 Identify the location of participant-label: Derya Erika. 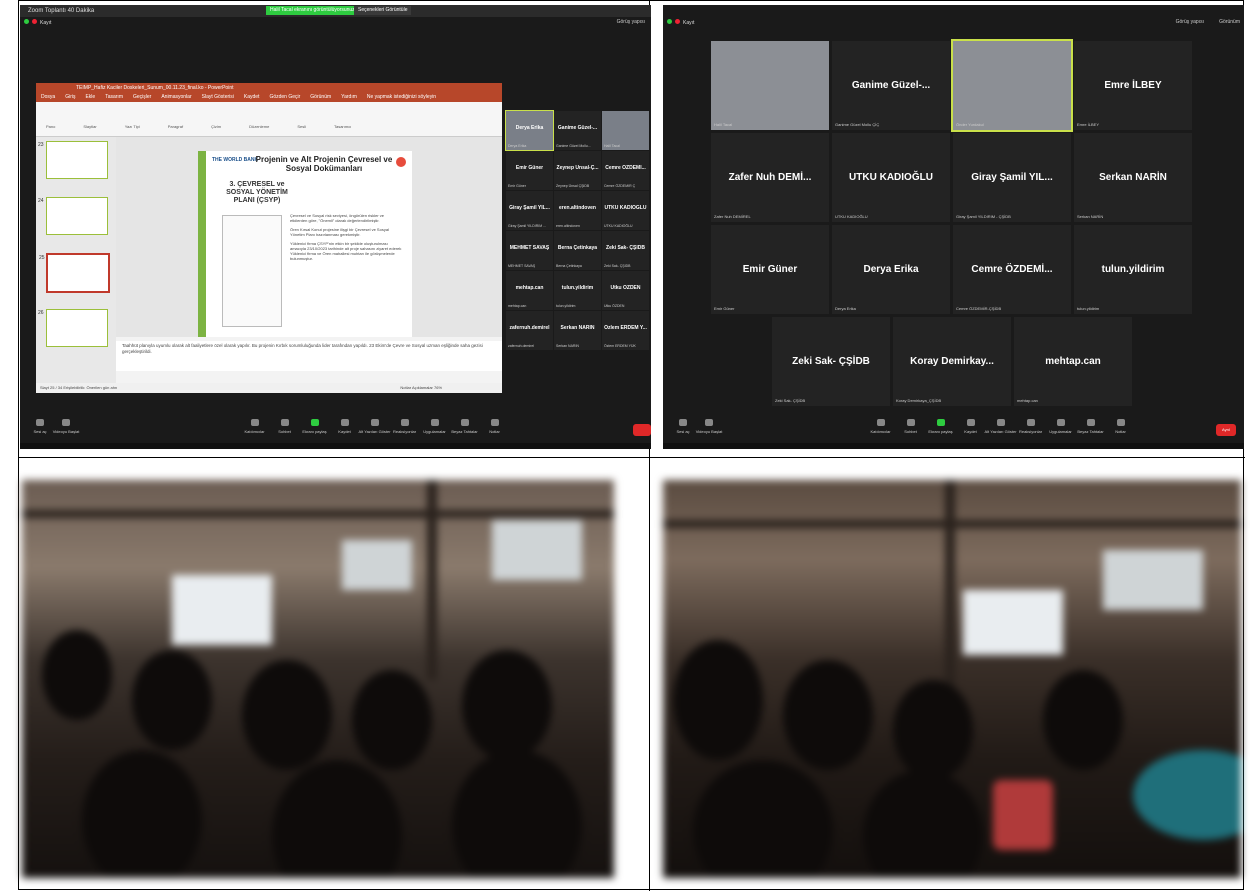
(845, 308).